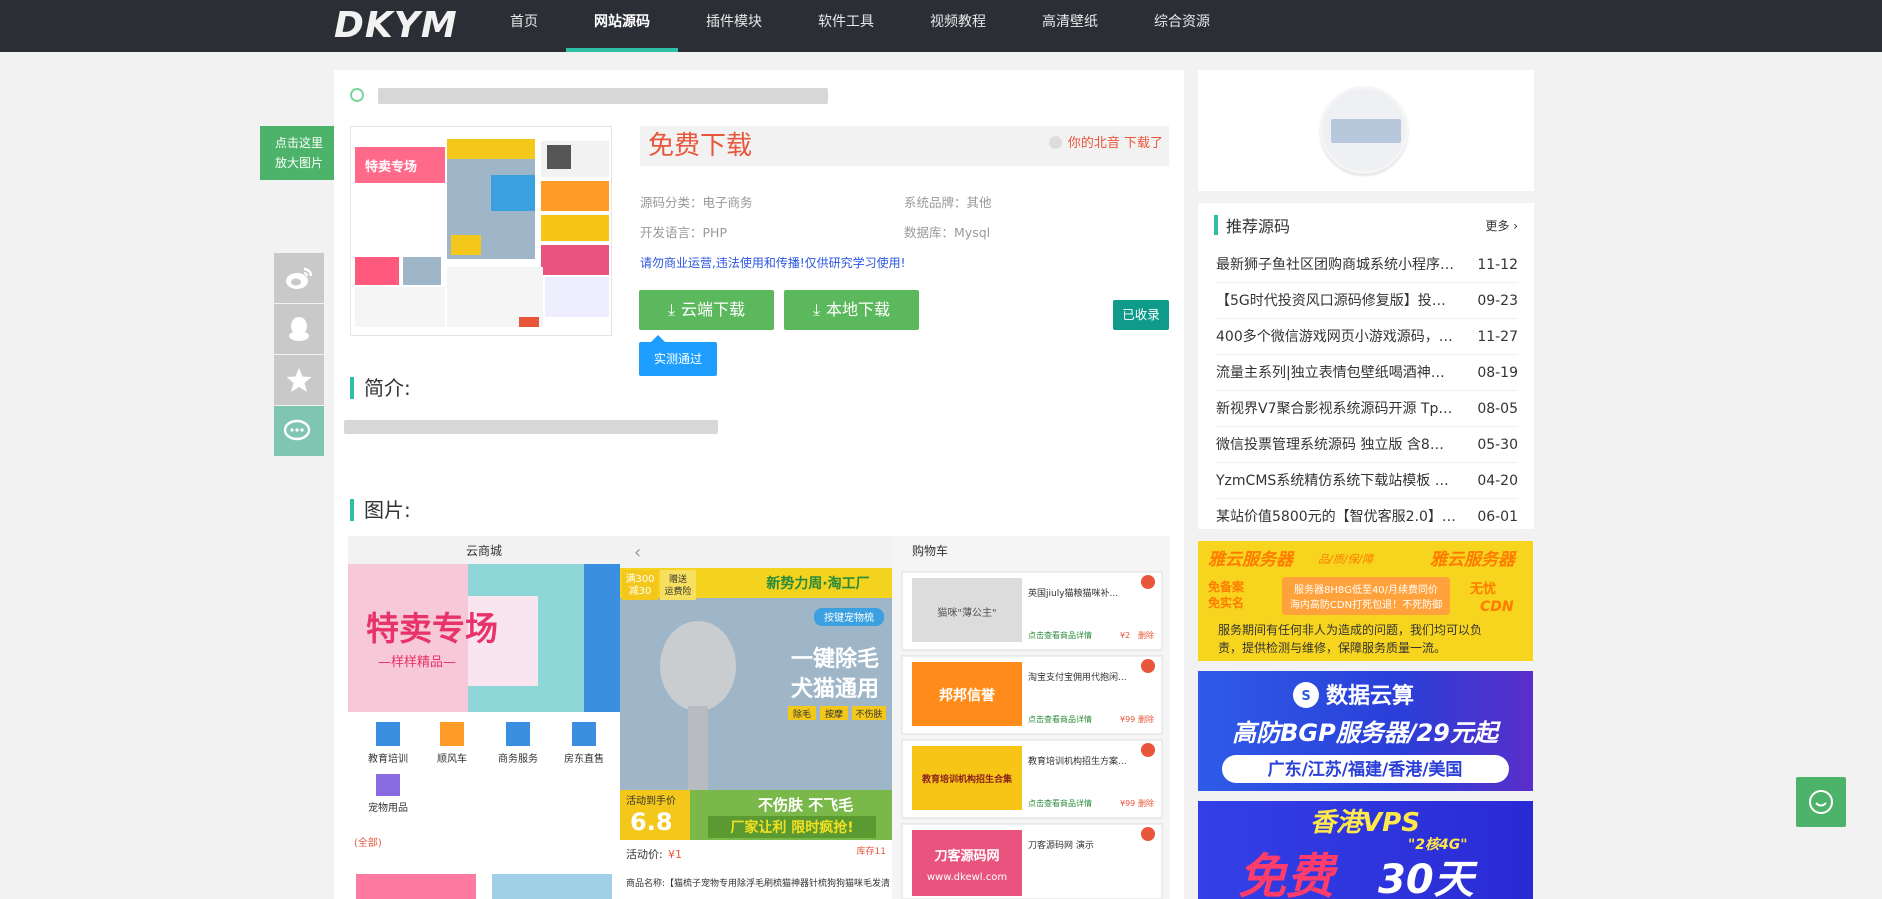  I want to click on ad-hk-vps-image: 香港VPS "2核4G" 免费 30天, so click(1358, 853).